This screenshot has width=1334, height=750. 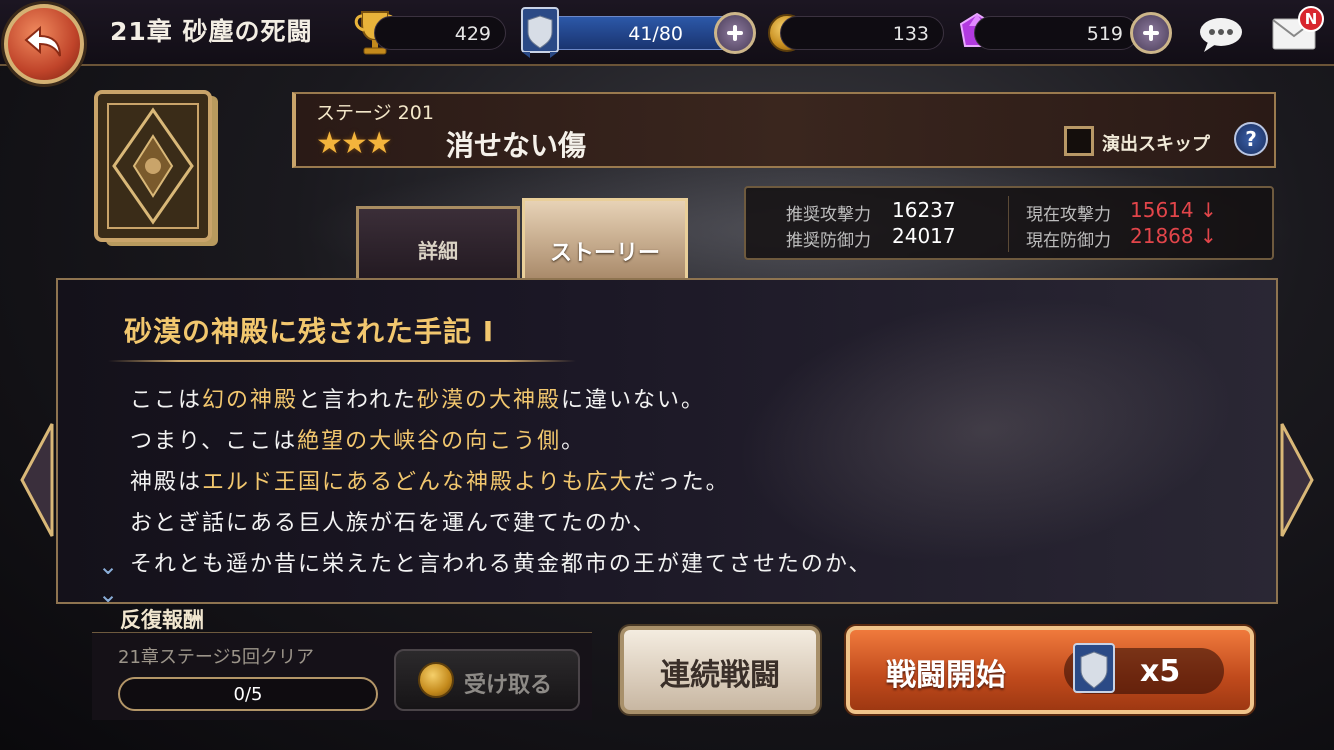 I want to click on story-title: 砂漠の神殿に残された手記 I, so click(x=309, y=331).